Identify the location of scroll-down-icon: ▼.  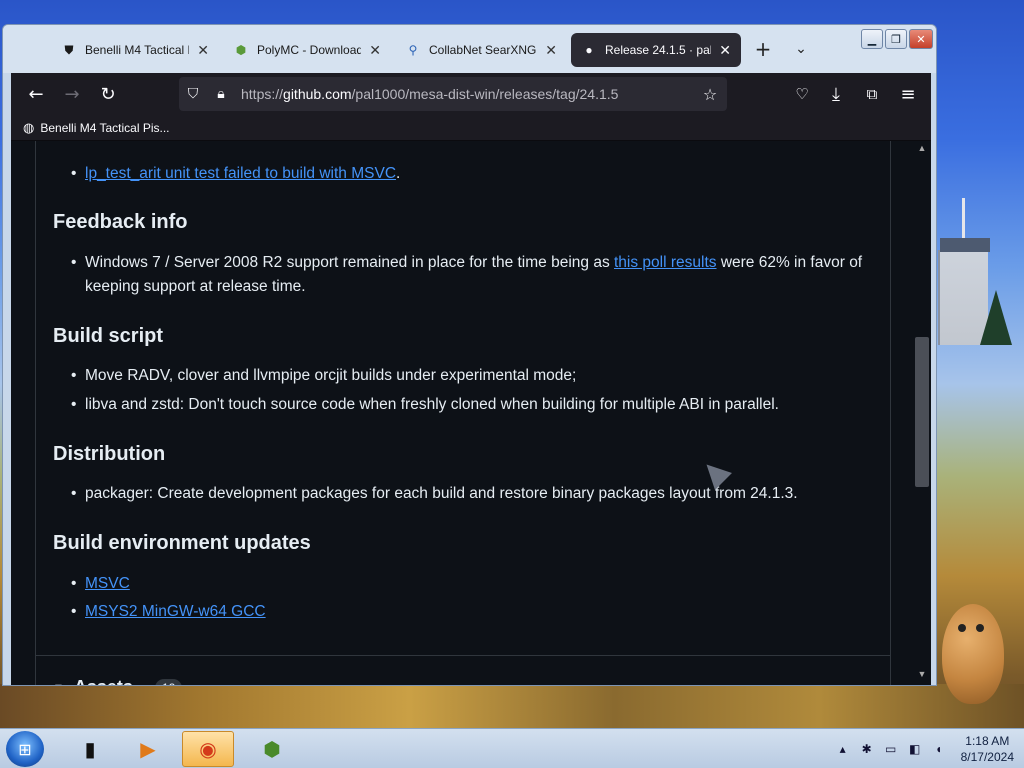
(922, 676).